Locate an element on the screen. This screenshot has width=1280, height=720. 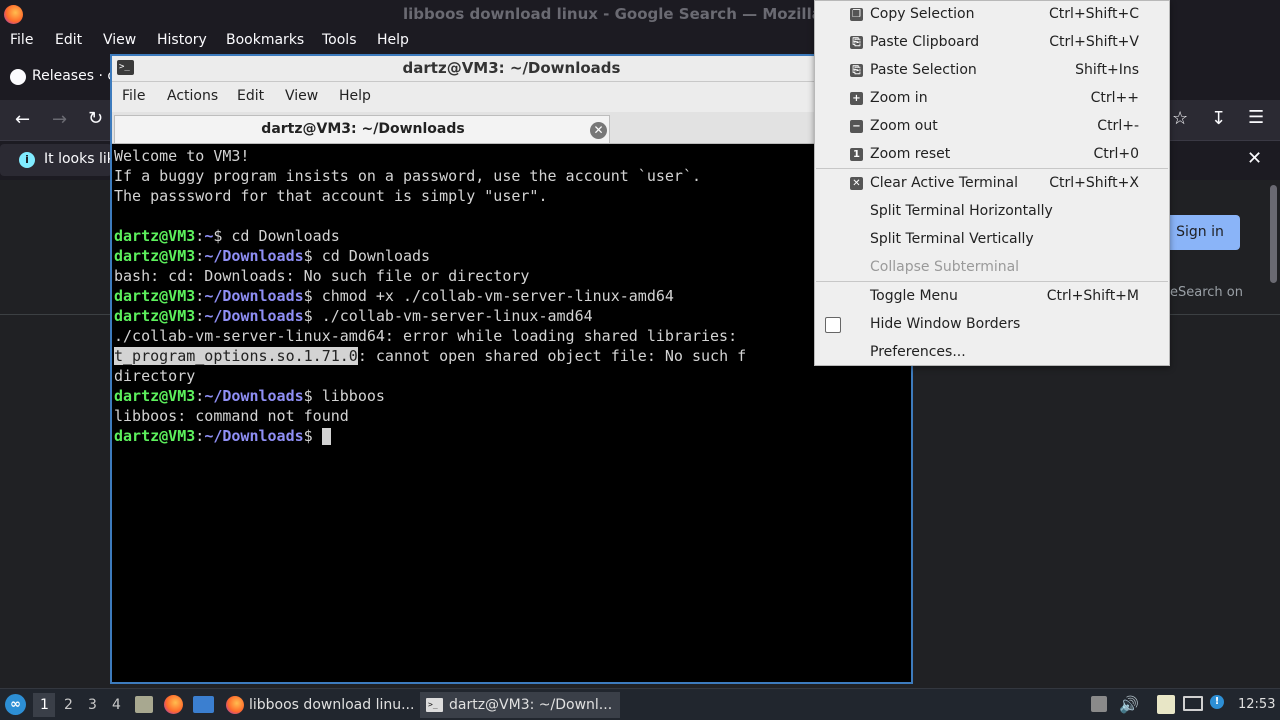
terminal-line: libboos: command not found is located at coordinates (231, 416).